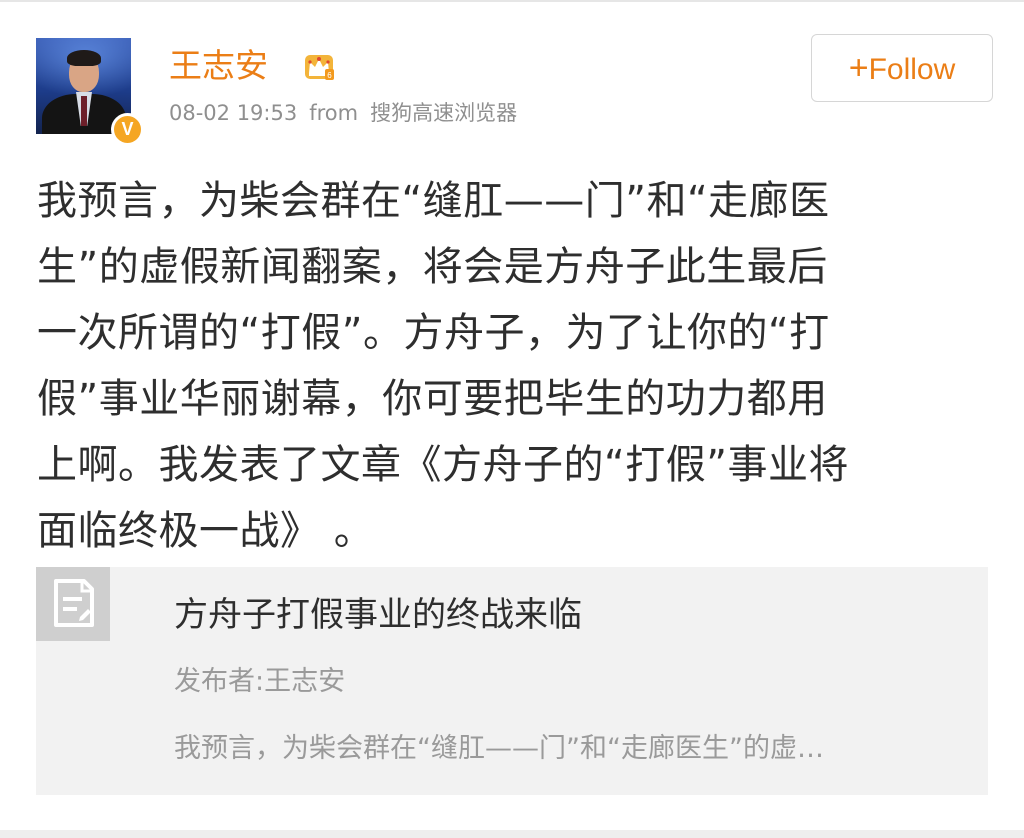  Describe the element at coordinates (433, 201) in the screenshot. I see `post-text-line: 我预言，为柴会群在“缝肛——门”和“走廊医` at that location.